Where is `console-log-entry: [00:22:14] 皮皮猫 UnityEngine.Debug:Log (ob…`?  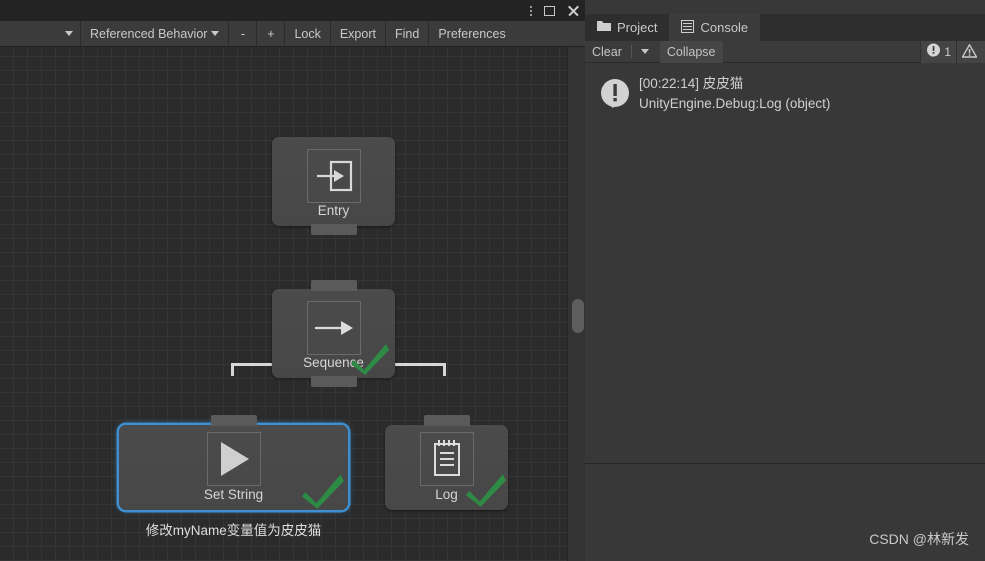
console-log-entry: [00:22:14] 皮皮猫 UnityEngine.Debug:Log (ob… is located at coordinates (785, 95).